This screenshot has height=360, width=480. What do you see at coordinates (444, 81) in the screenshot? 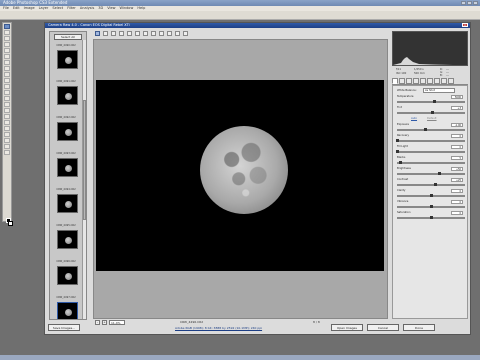
I see `tab-presets-icon` at bounding box center [444, 81].